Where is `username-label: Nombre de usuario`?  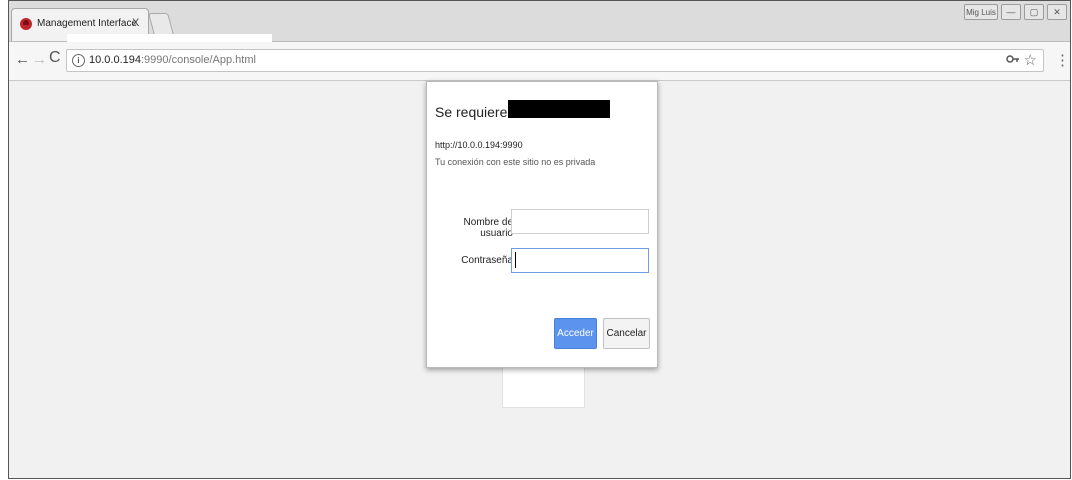 username-label: Nombre de usuario is located at coordinates (488, 228).